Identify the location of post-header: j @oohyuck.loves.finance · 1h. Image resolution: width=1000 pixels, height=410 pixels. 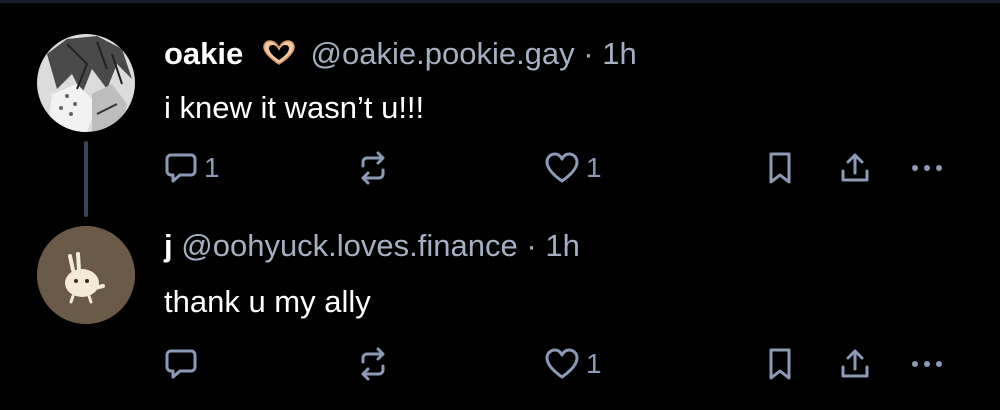
(372, 246).